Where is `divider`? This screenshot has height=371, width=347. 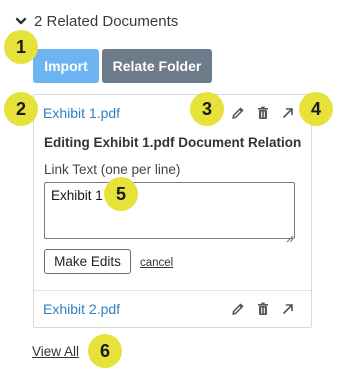 divider is located at coordinates (172, 290).